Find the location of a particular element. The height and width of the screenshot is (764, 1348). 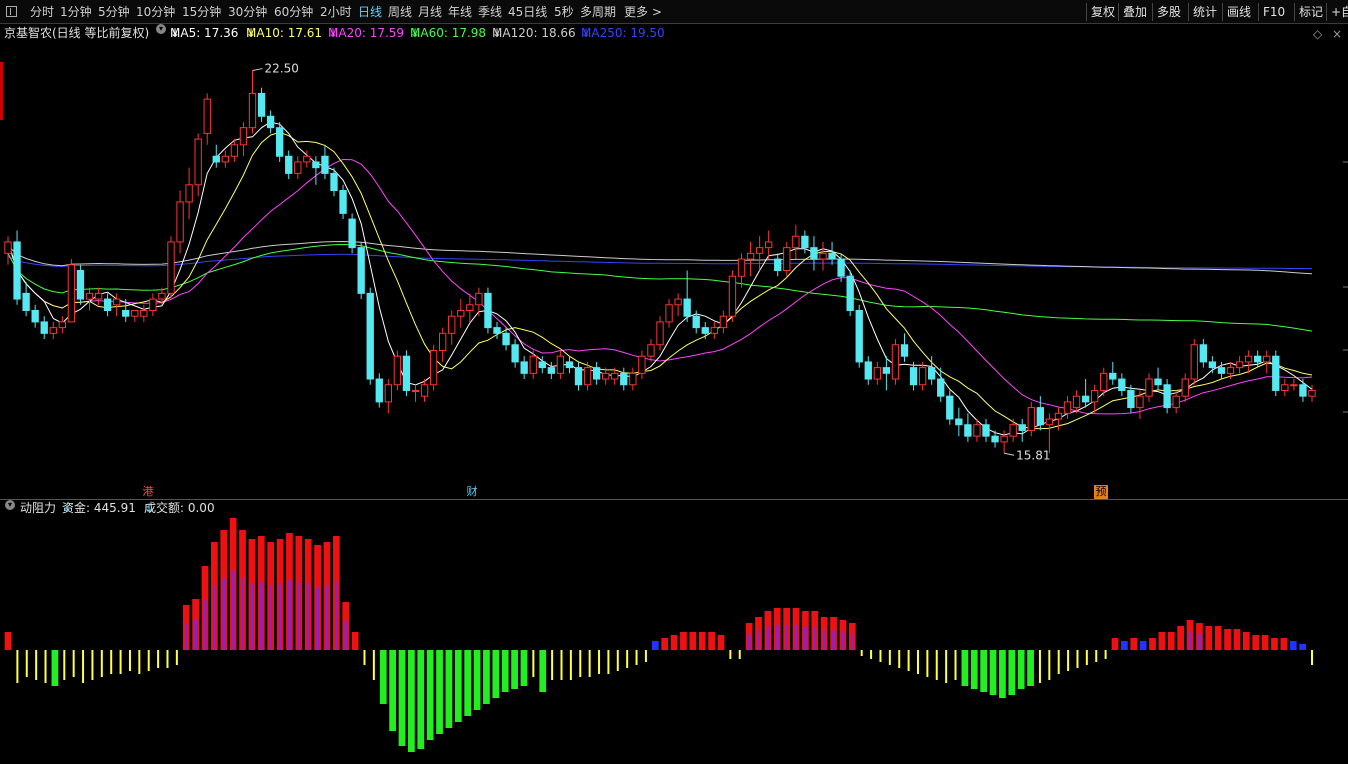

period-tab-5: 30分钟 is located at coordinates (247, 12).